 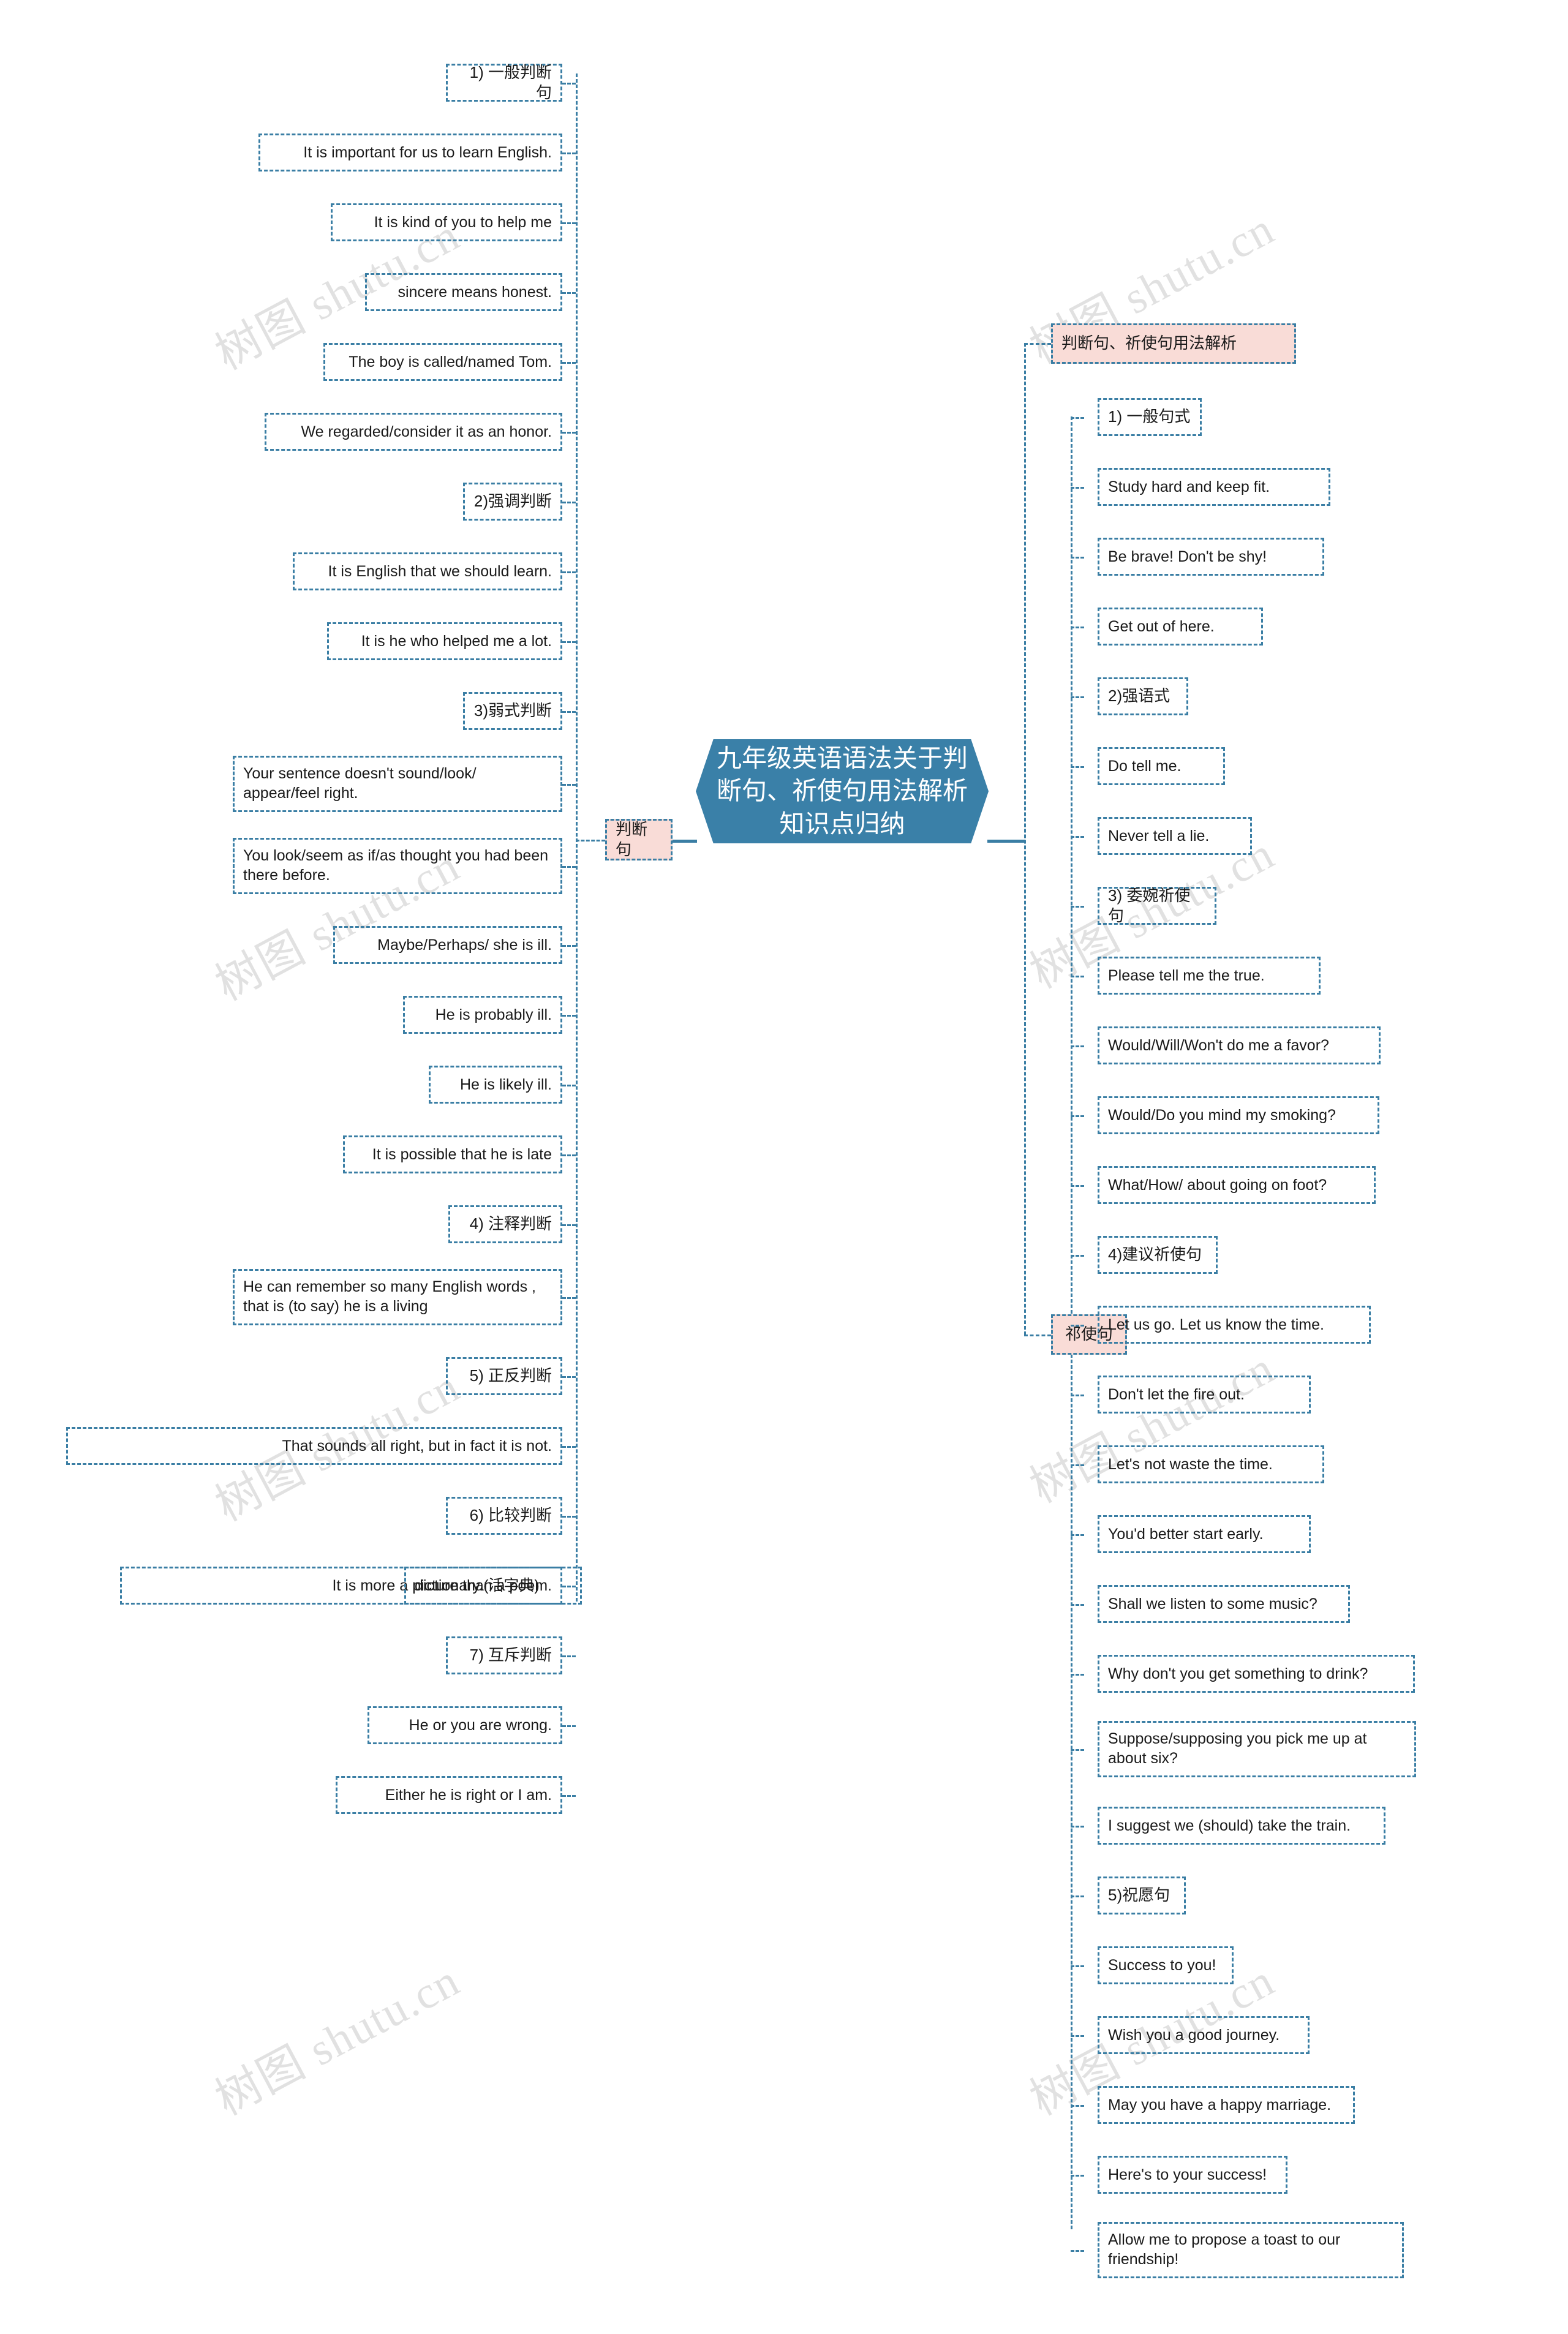 I want to click on list-item: Shall we listen to some music?, so click(x=1224, y=1604).